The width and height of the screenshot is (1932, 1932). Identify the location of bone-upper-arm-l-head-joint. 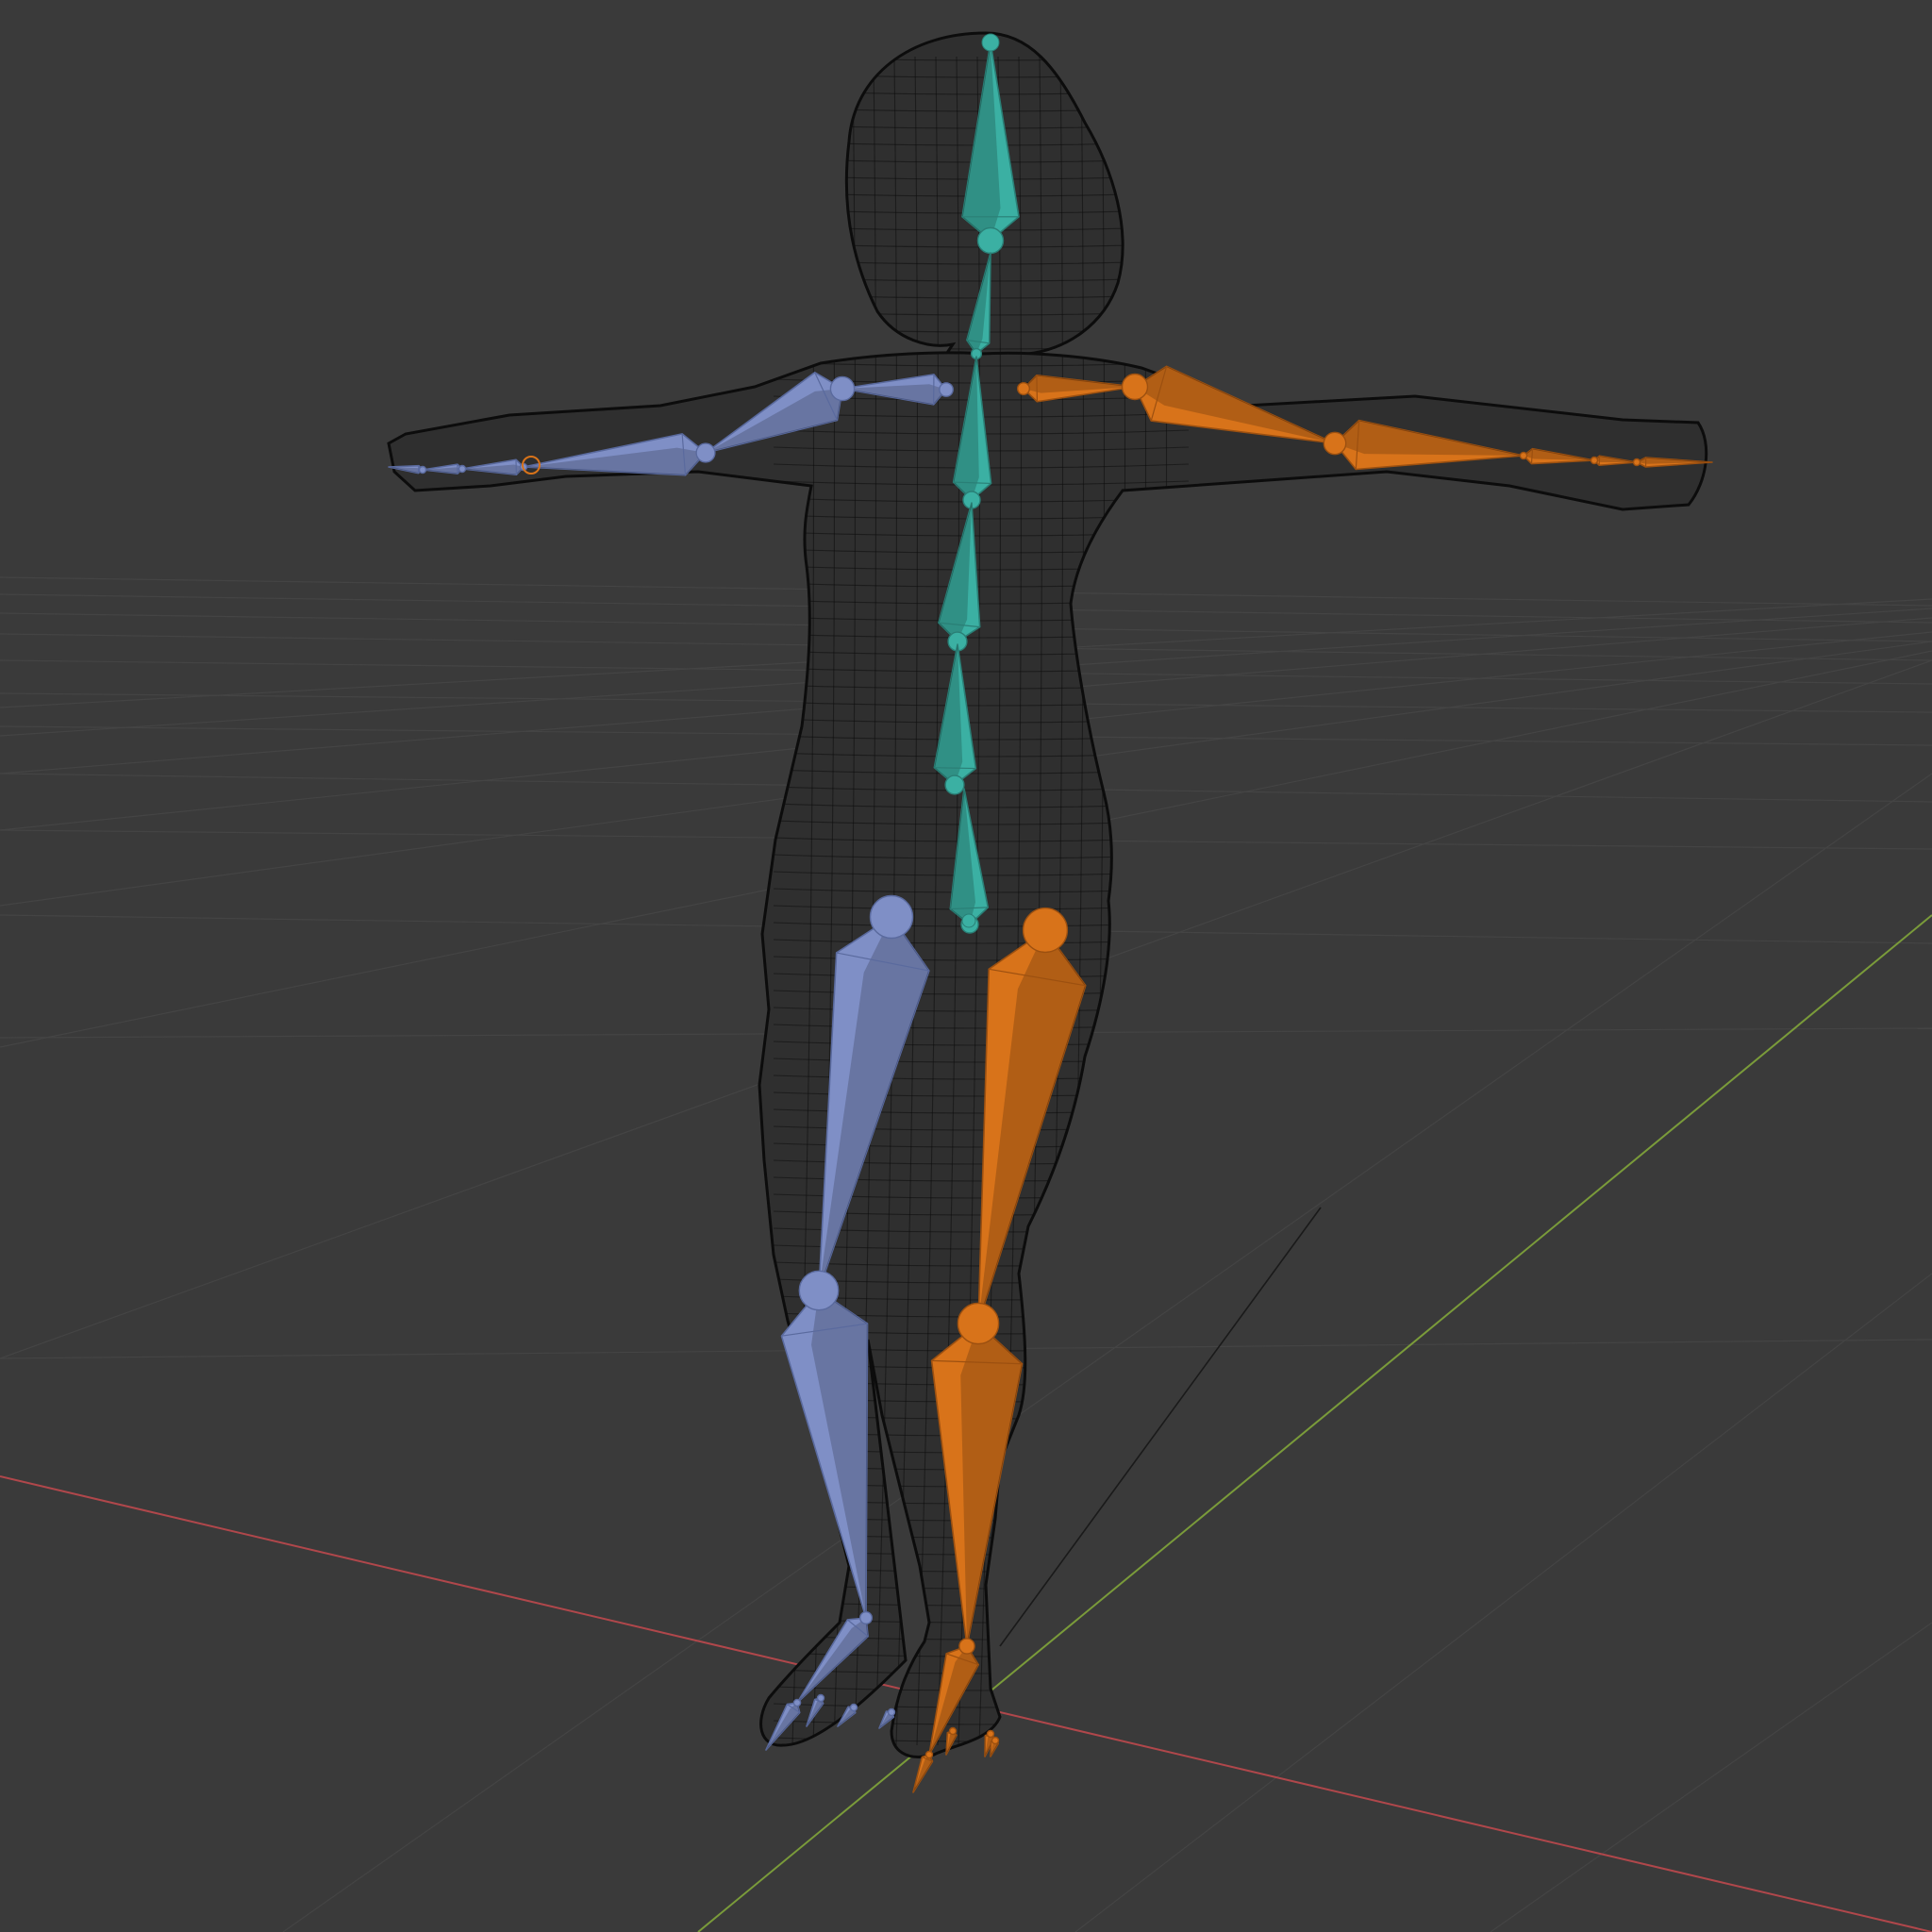
(843, 388).